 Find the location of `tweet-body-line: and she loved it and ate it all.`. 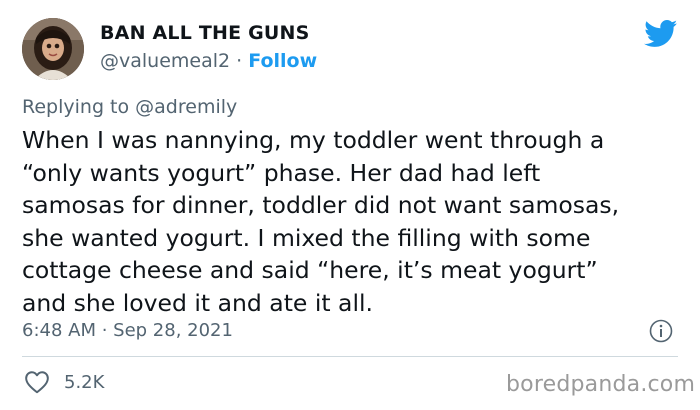

tweet-body-line: and she loved it and ate it all. is located at coordinates (197, 302).